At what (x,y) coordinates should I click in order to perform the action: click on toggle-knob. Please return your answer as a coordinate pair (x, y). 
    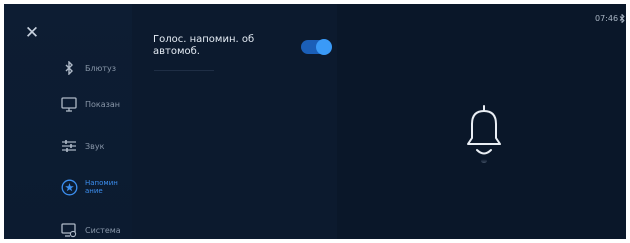
    Looking at the image, I should click on (324, 47).